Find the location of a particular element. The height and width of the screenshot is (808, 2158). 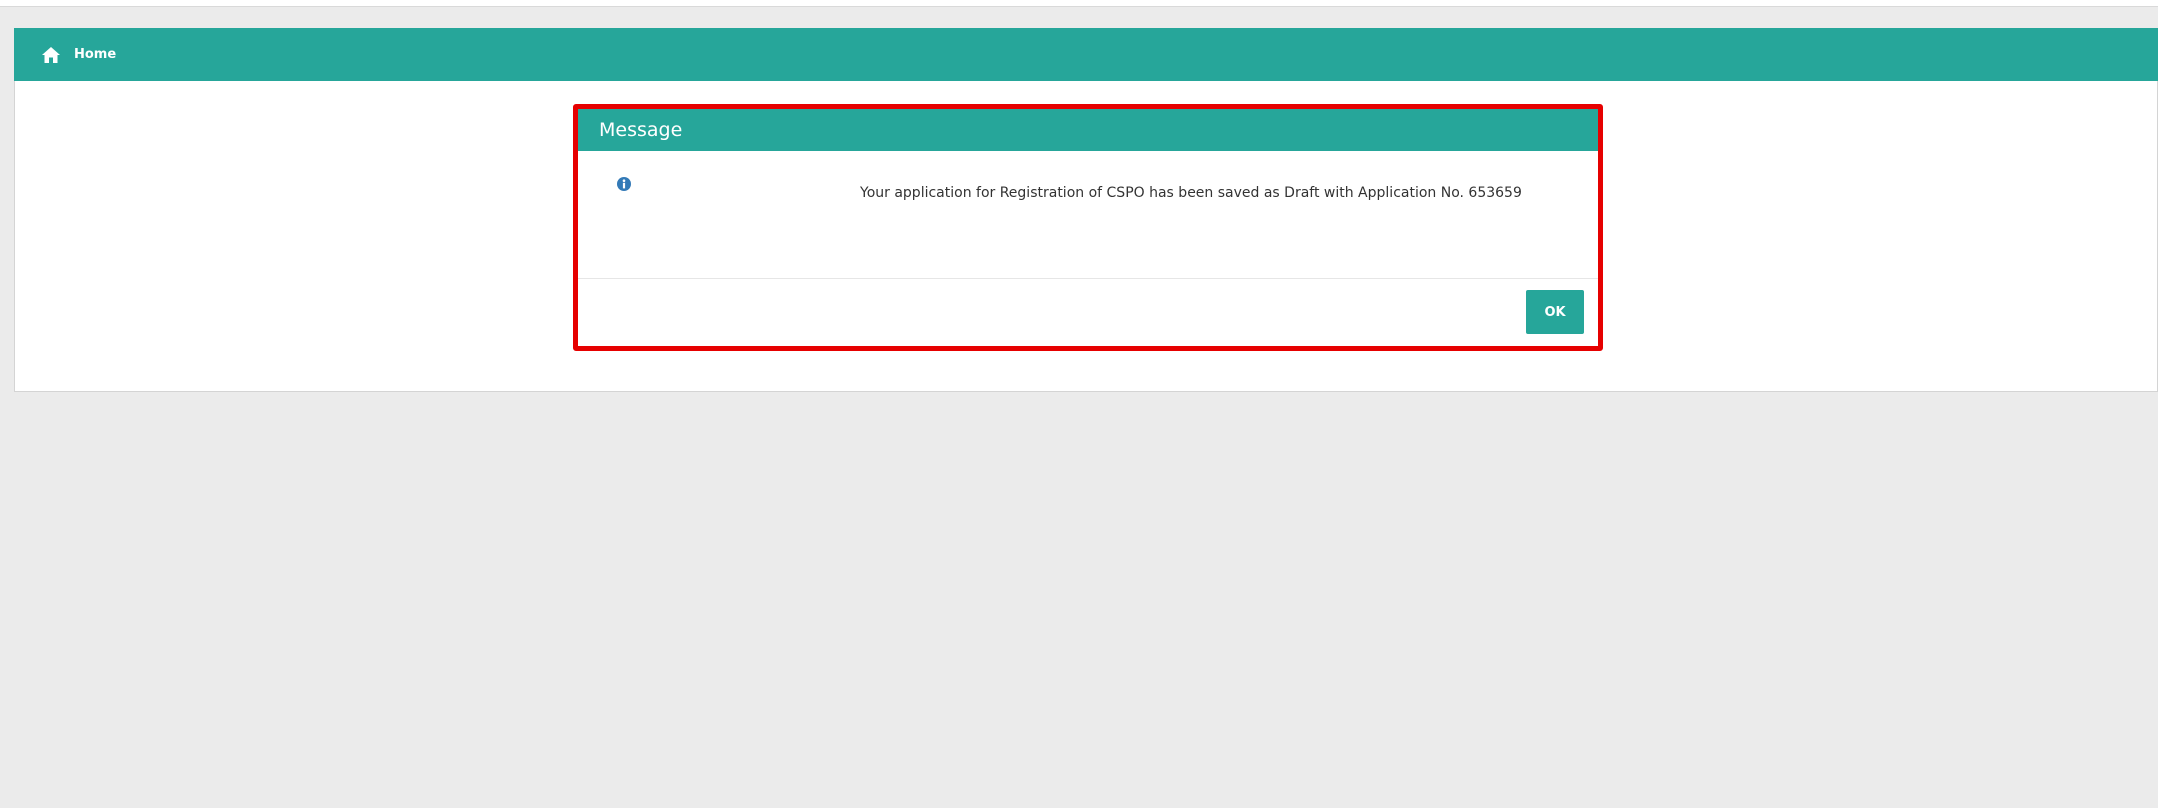

dialog-footer: OK is located at coordinates (1088, 313).